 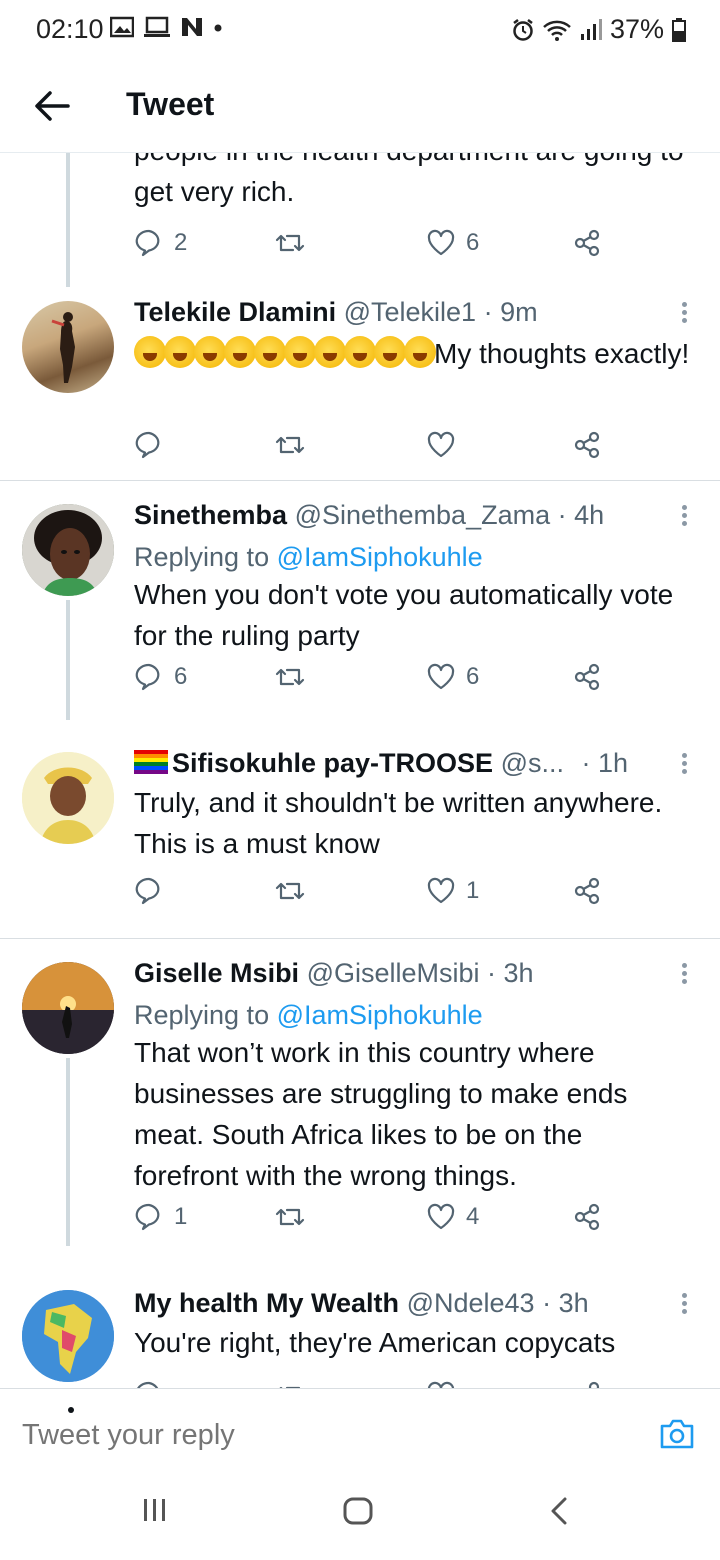 I want to click on tweet-header: My health My Wealth @Ndele43 · 3h, so click(x=361, y=1303).